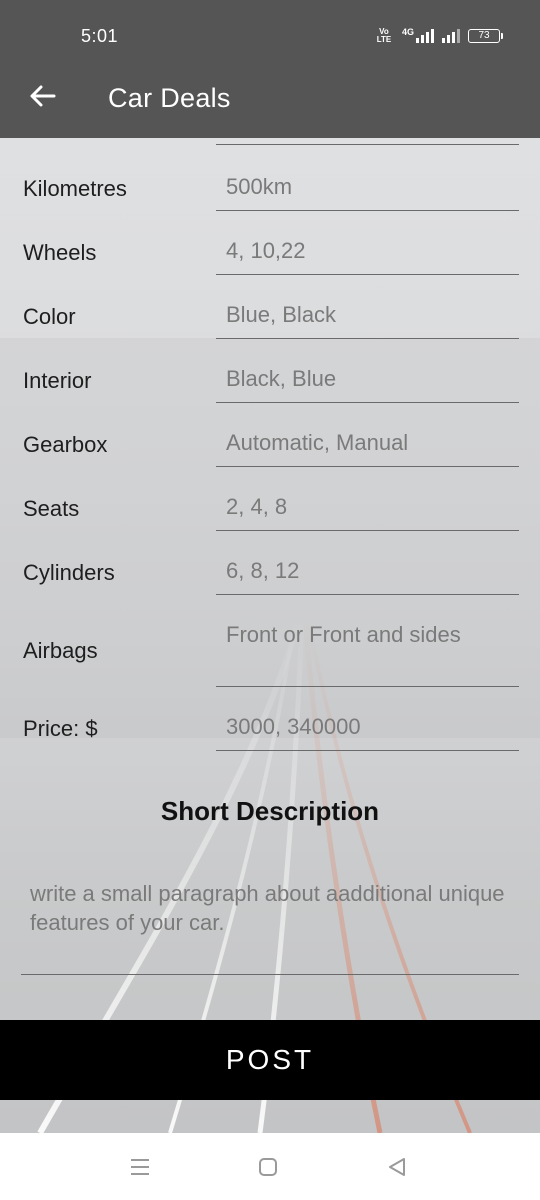 Image resolution: width=540 pixels, height=1200 pixels. What do you see at coordinates (69, 572) in the screenshot?
I see `cylinders-label: Cylinders` at bounding box center [69, 572].